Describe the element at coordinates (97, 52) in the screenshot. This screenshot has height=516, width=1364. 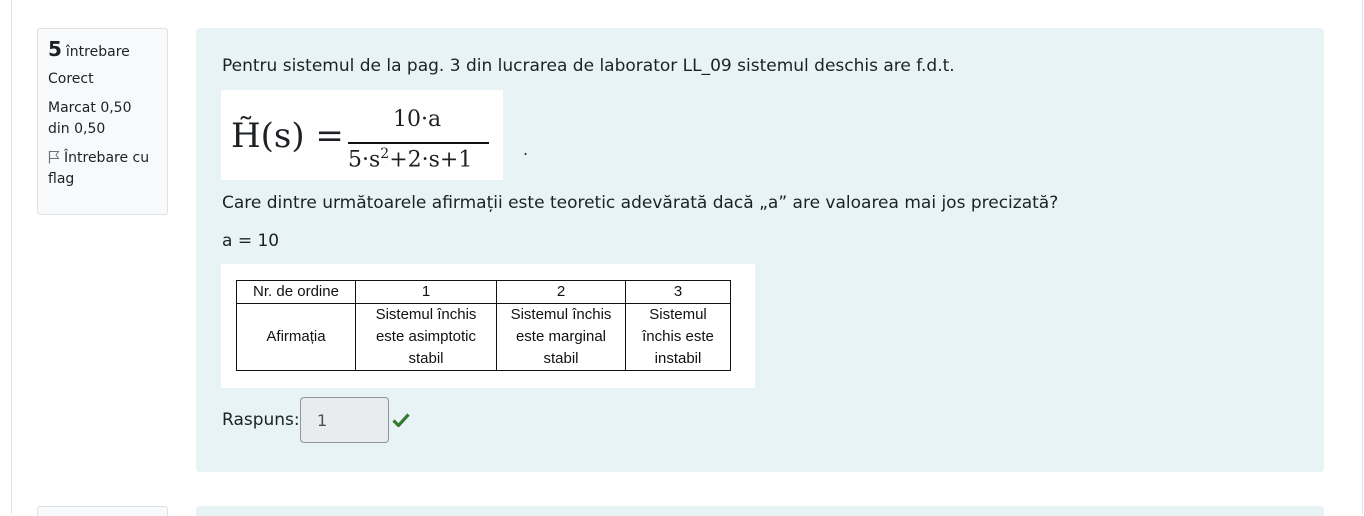
I see `question-number-label: întrebare` at that location.